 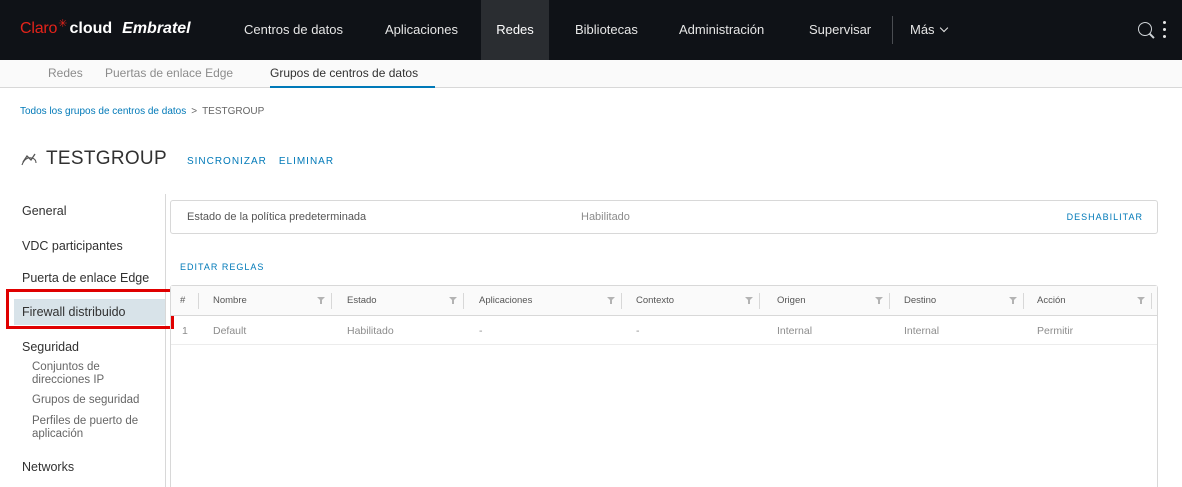 I want to click on cell-contexto: -, so click(x=638, y=331).